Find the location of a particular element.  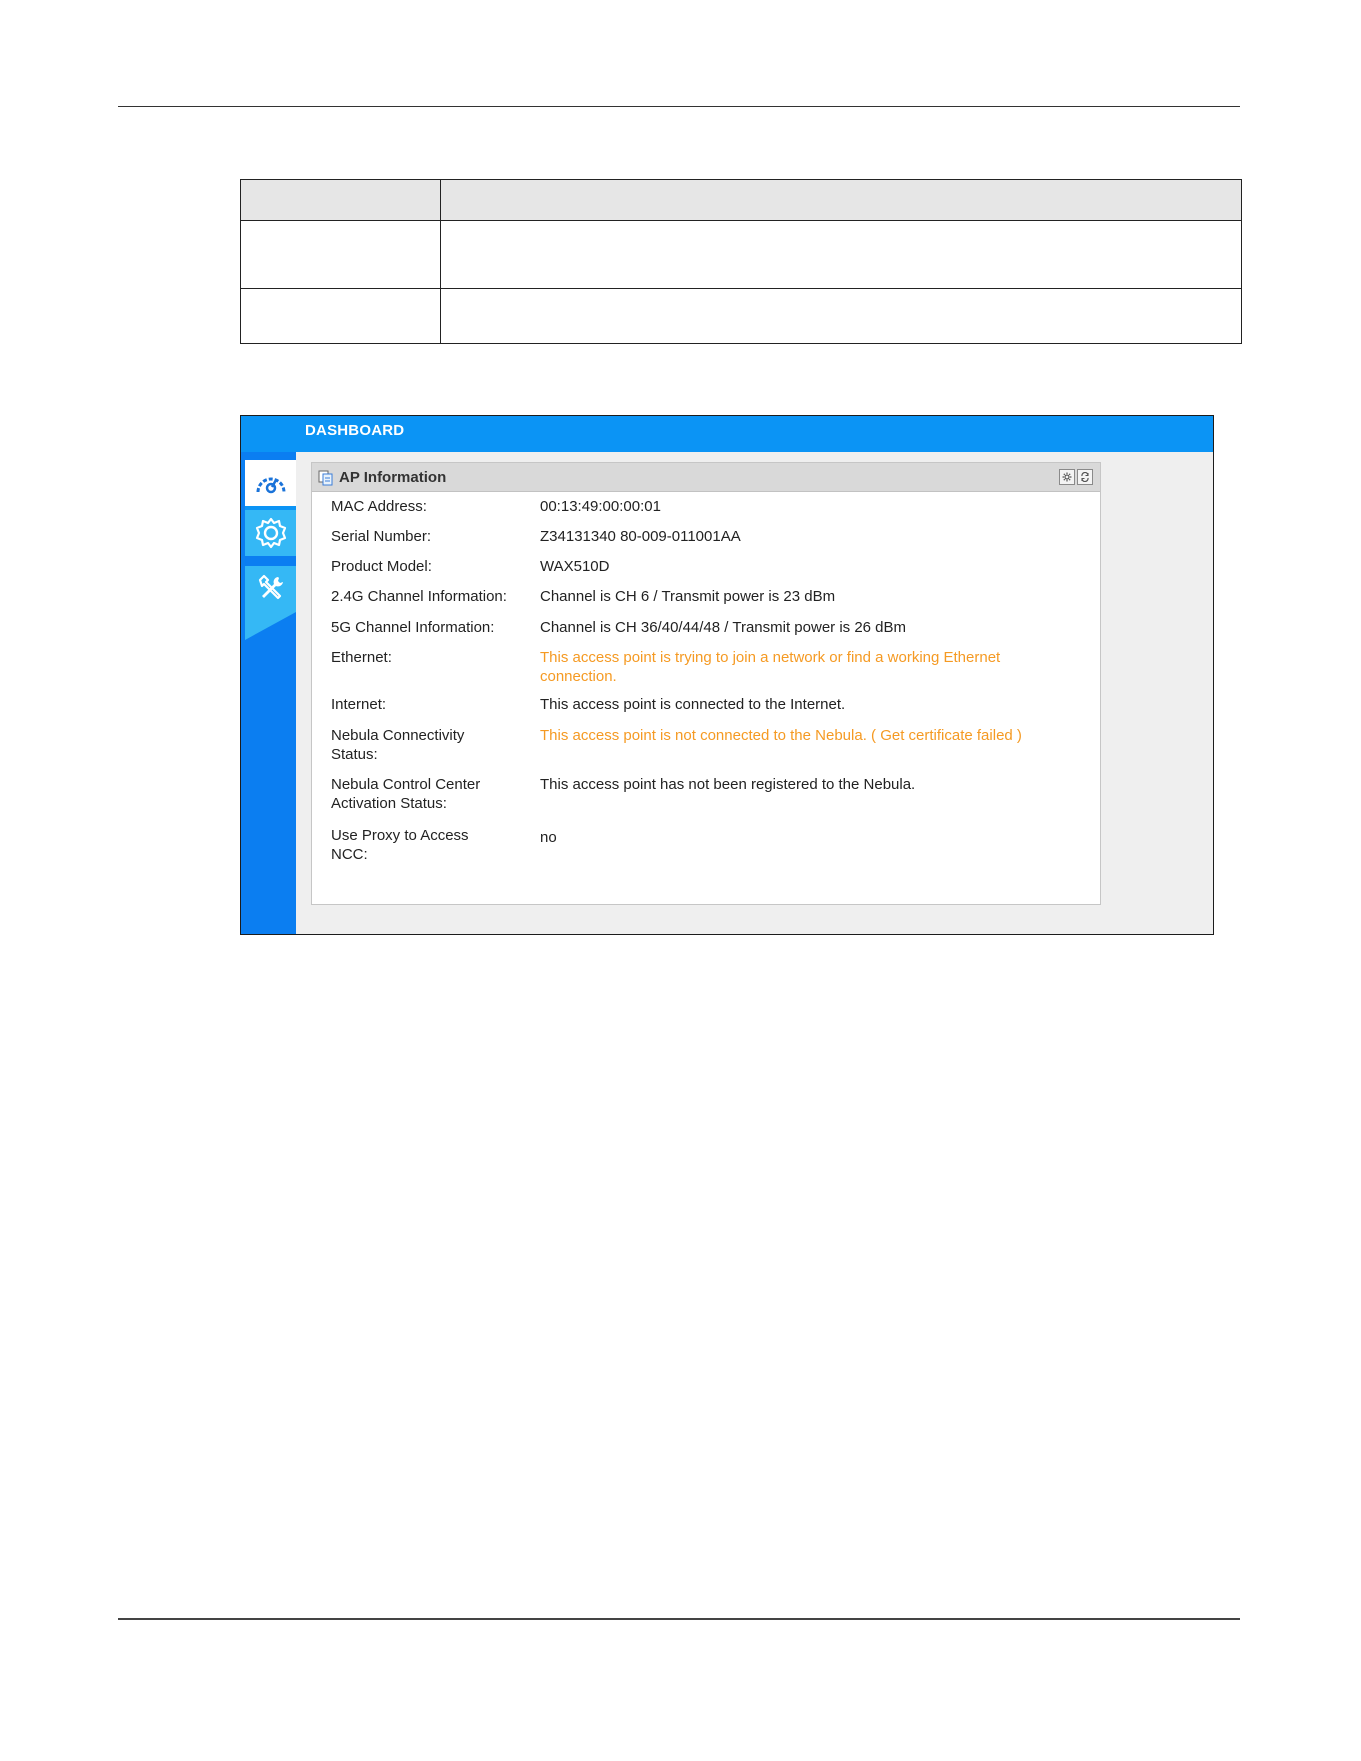

panel-header: AP Information is located at coordinates (706, 477).